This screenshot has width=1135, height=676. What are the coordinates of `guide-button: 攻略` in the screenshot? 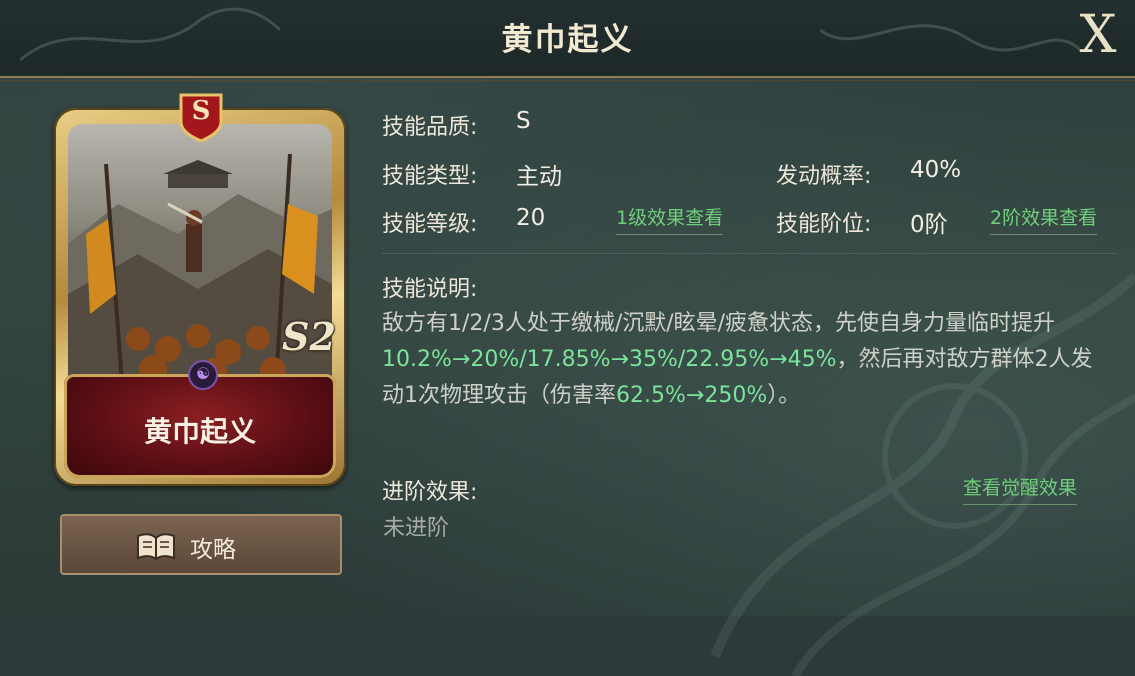 It's located at (201, 544).